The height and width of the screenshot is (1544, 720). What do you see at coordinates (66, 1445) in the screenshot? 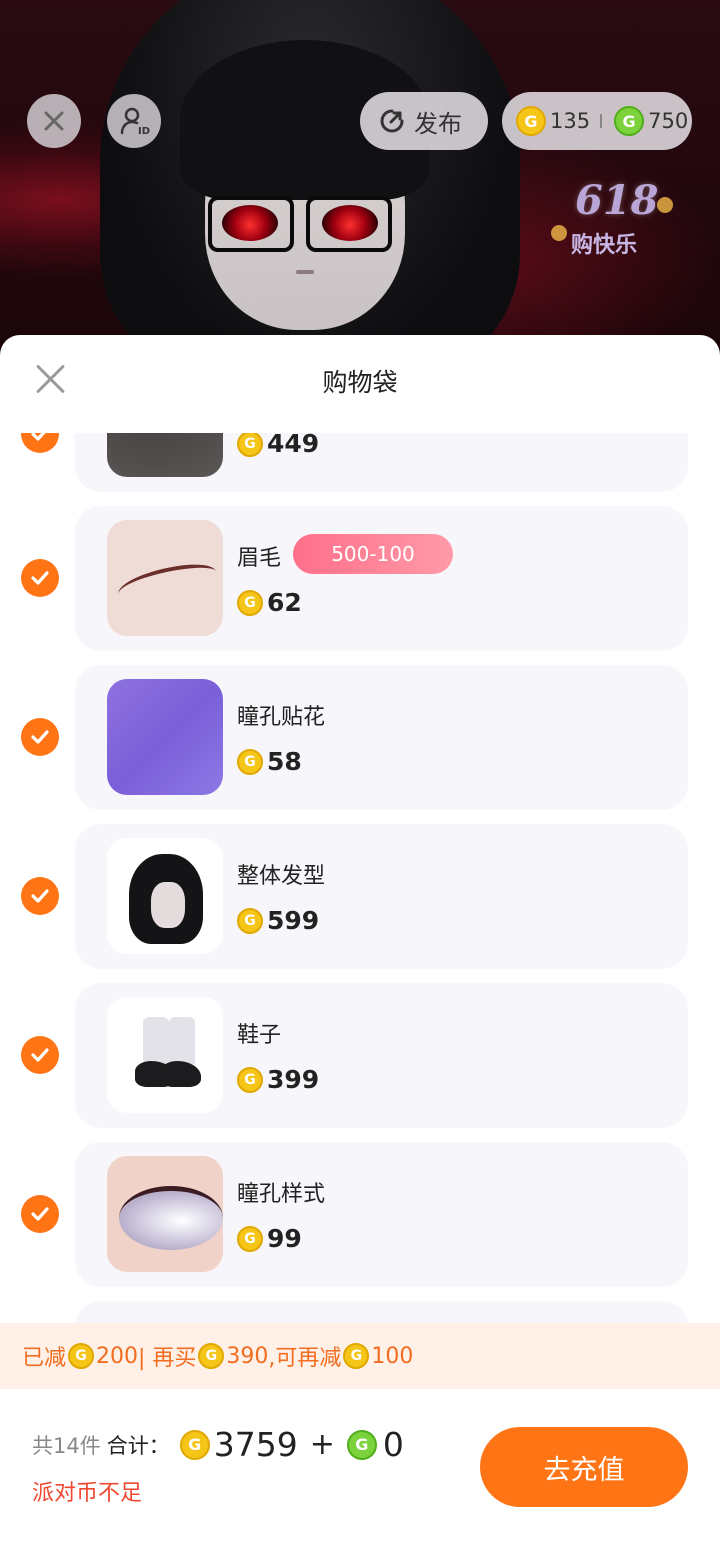
I see `item-count: 共14件` at bounding box center [66, 1445].